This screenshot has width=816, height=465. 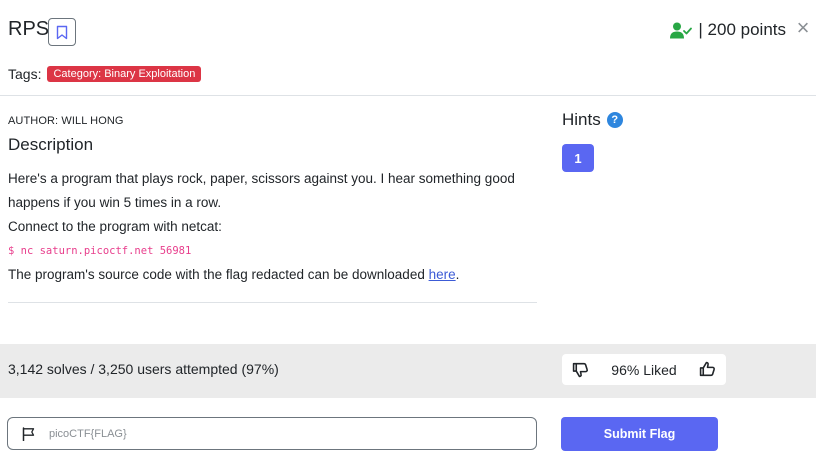 I want to click on close-icon: ×, so click(x=803, y=27).